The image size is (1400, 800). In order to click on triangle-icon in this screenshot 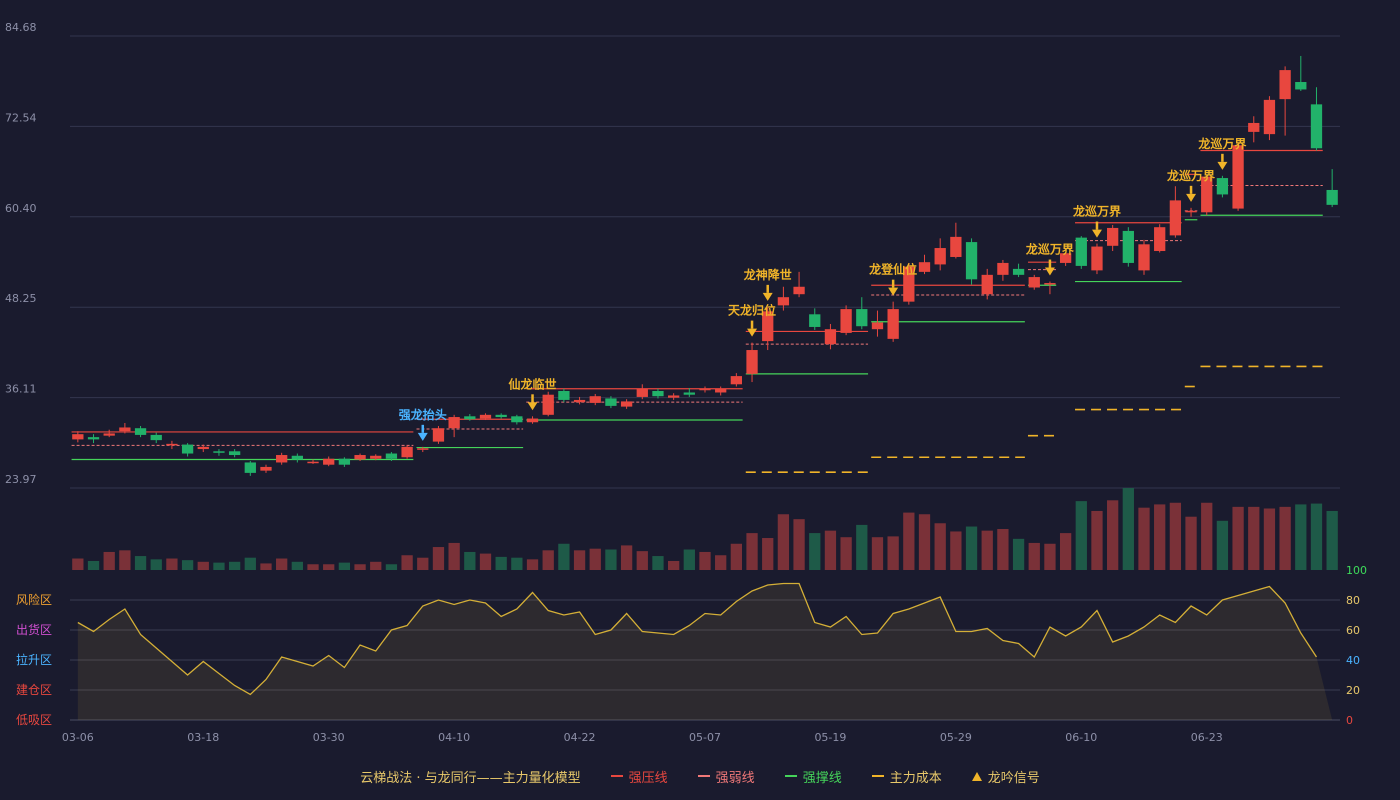, I will do `click(976, 776)`.